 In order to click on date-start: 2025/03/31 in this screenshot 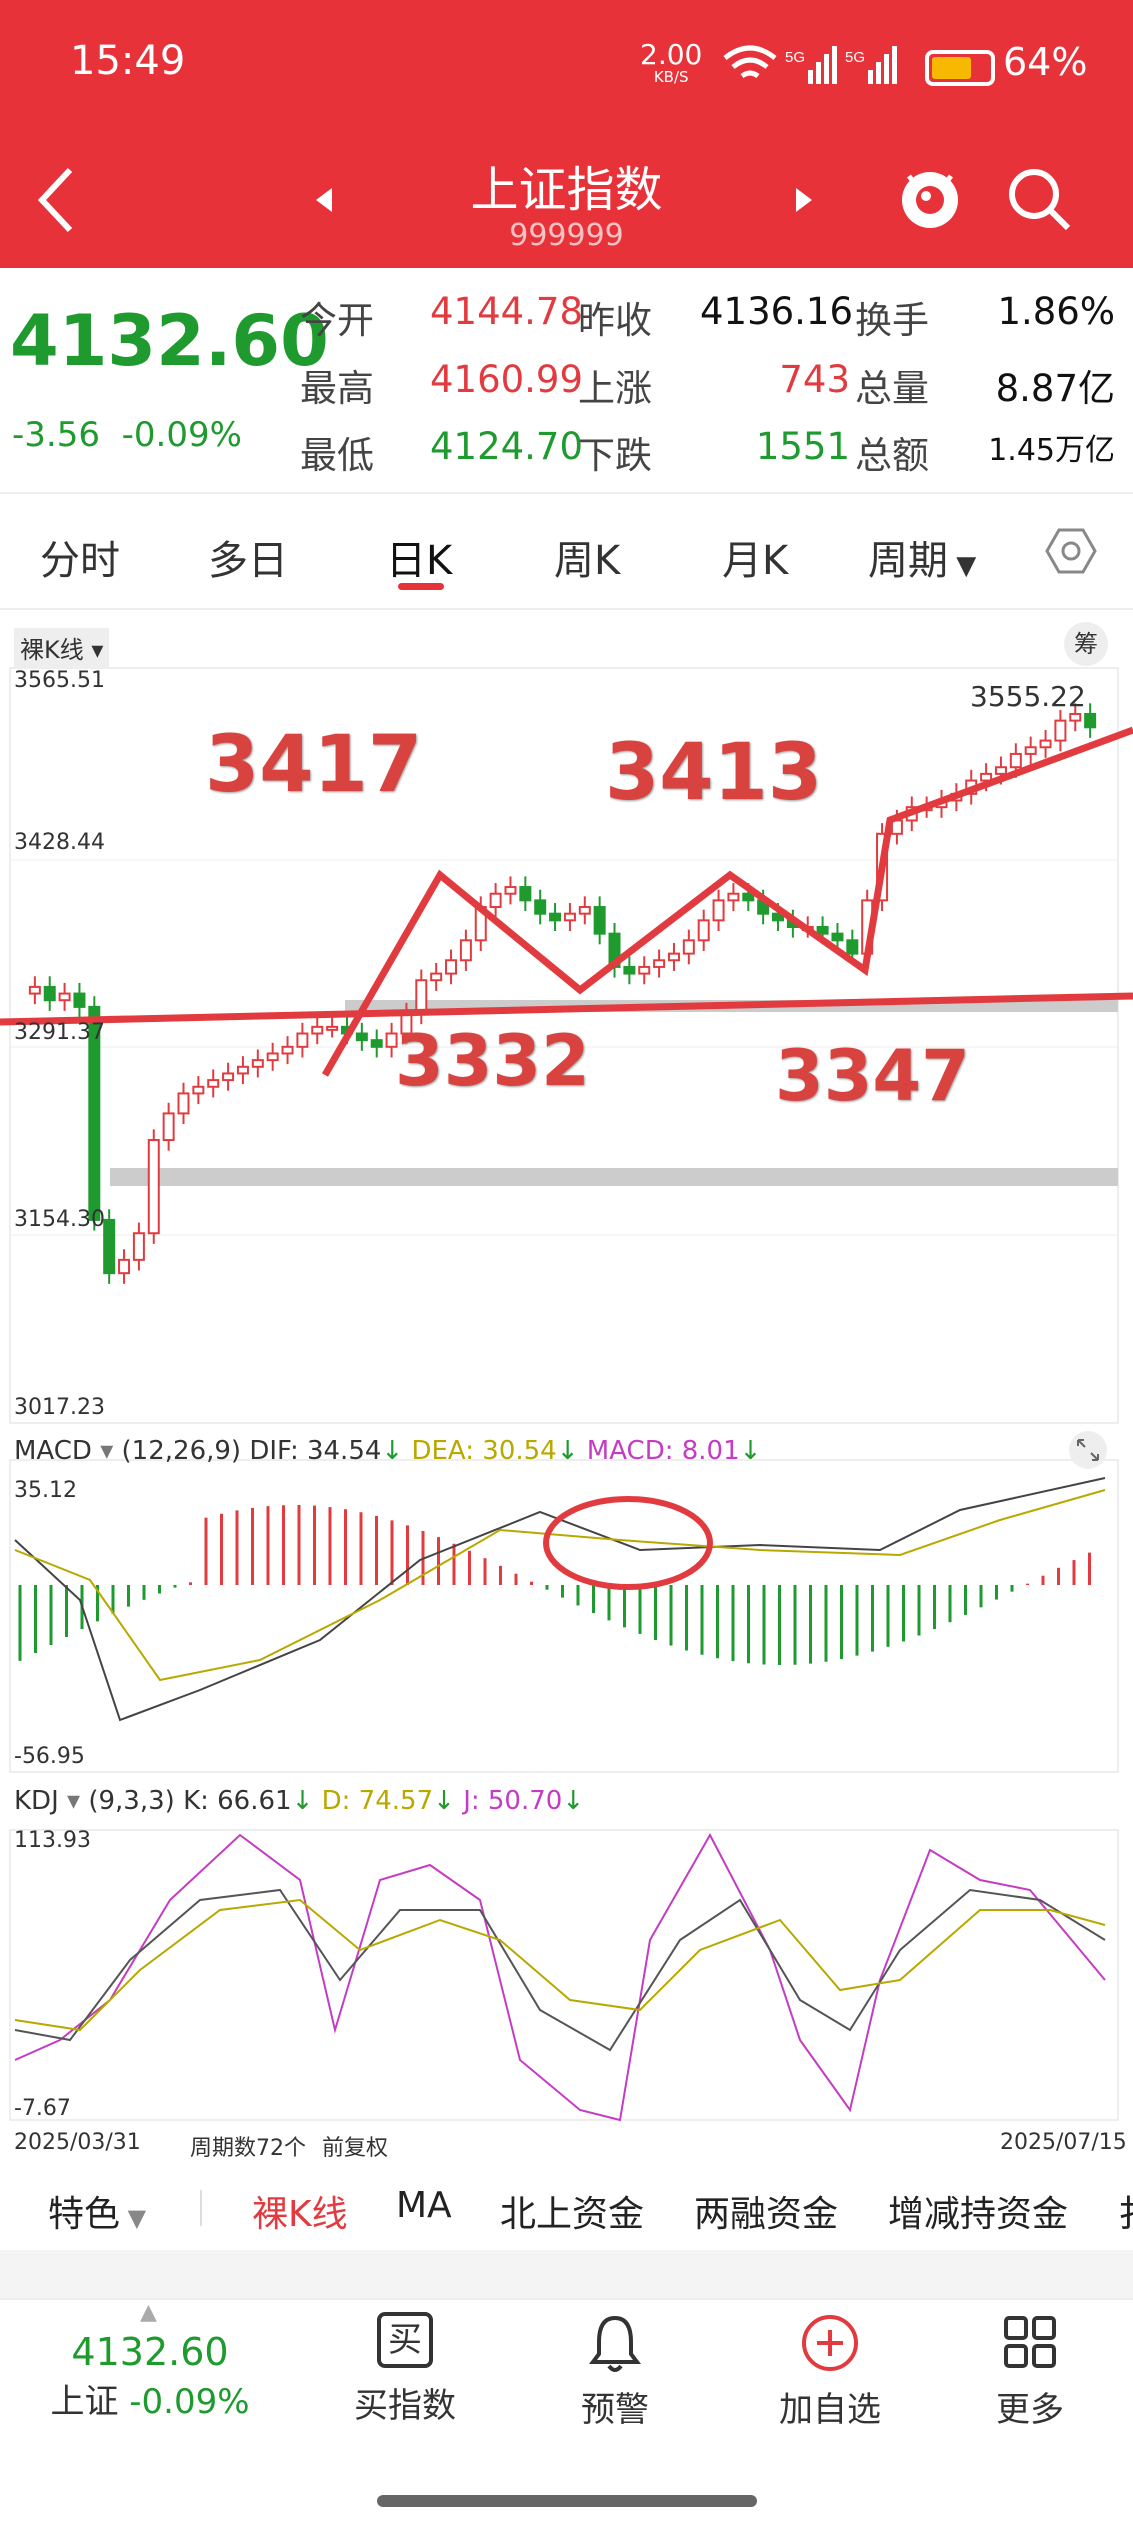, I will do `click(77, 2142)`.